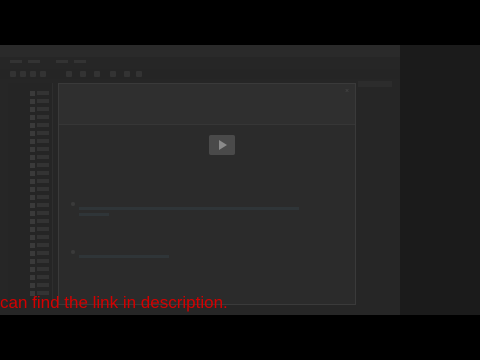 The image size is (480, 360). Describe the element at coordinates (114, 302) in the screenshot. I see `subtitle-caption: can find the link in description.` at that location.